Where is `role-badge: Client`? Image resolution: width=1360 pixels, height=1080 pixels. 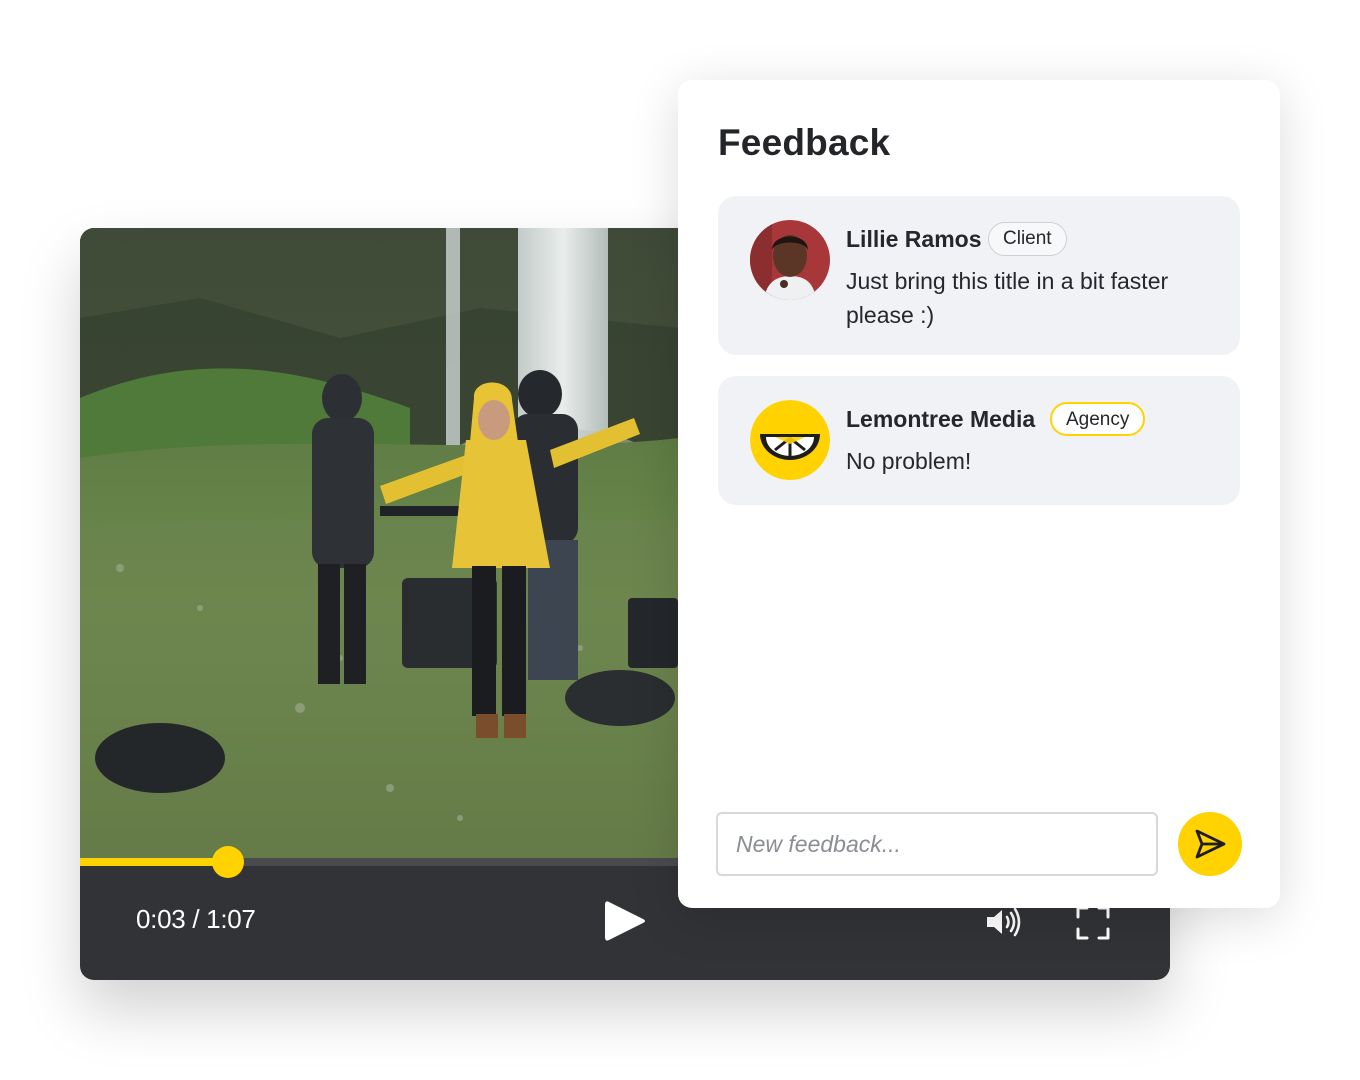 role-badge: Client is located at coordinates (1027, 239).